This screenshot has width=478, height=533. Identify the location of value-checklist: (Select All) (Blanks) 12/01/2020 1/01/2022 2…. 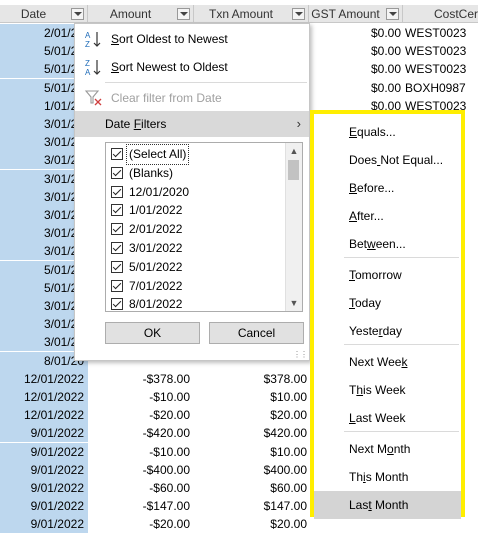
(204, 227).